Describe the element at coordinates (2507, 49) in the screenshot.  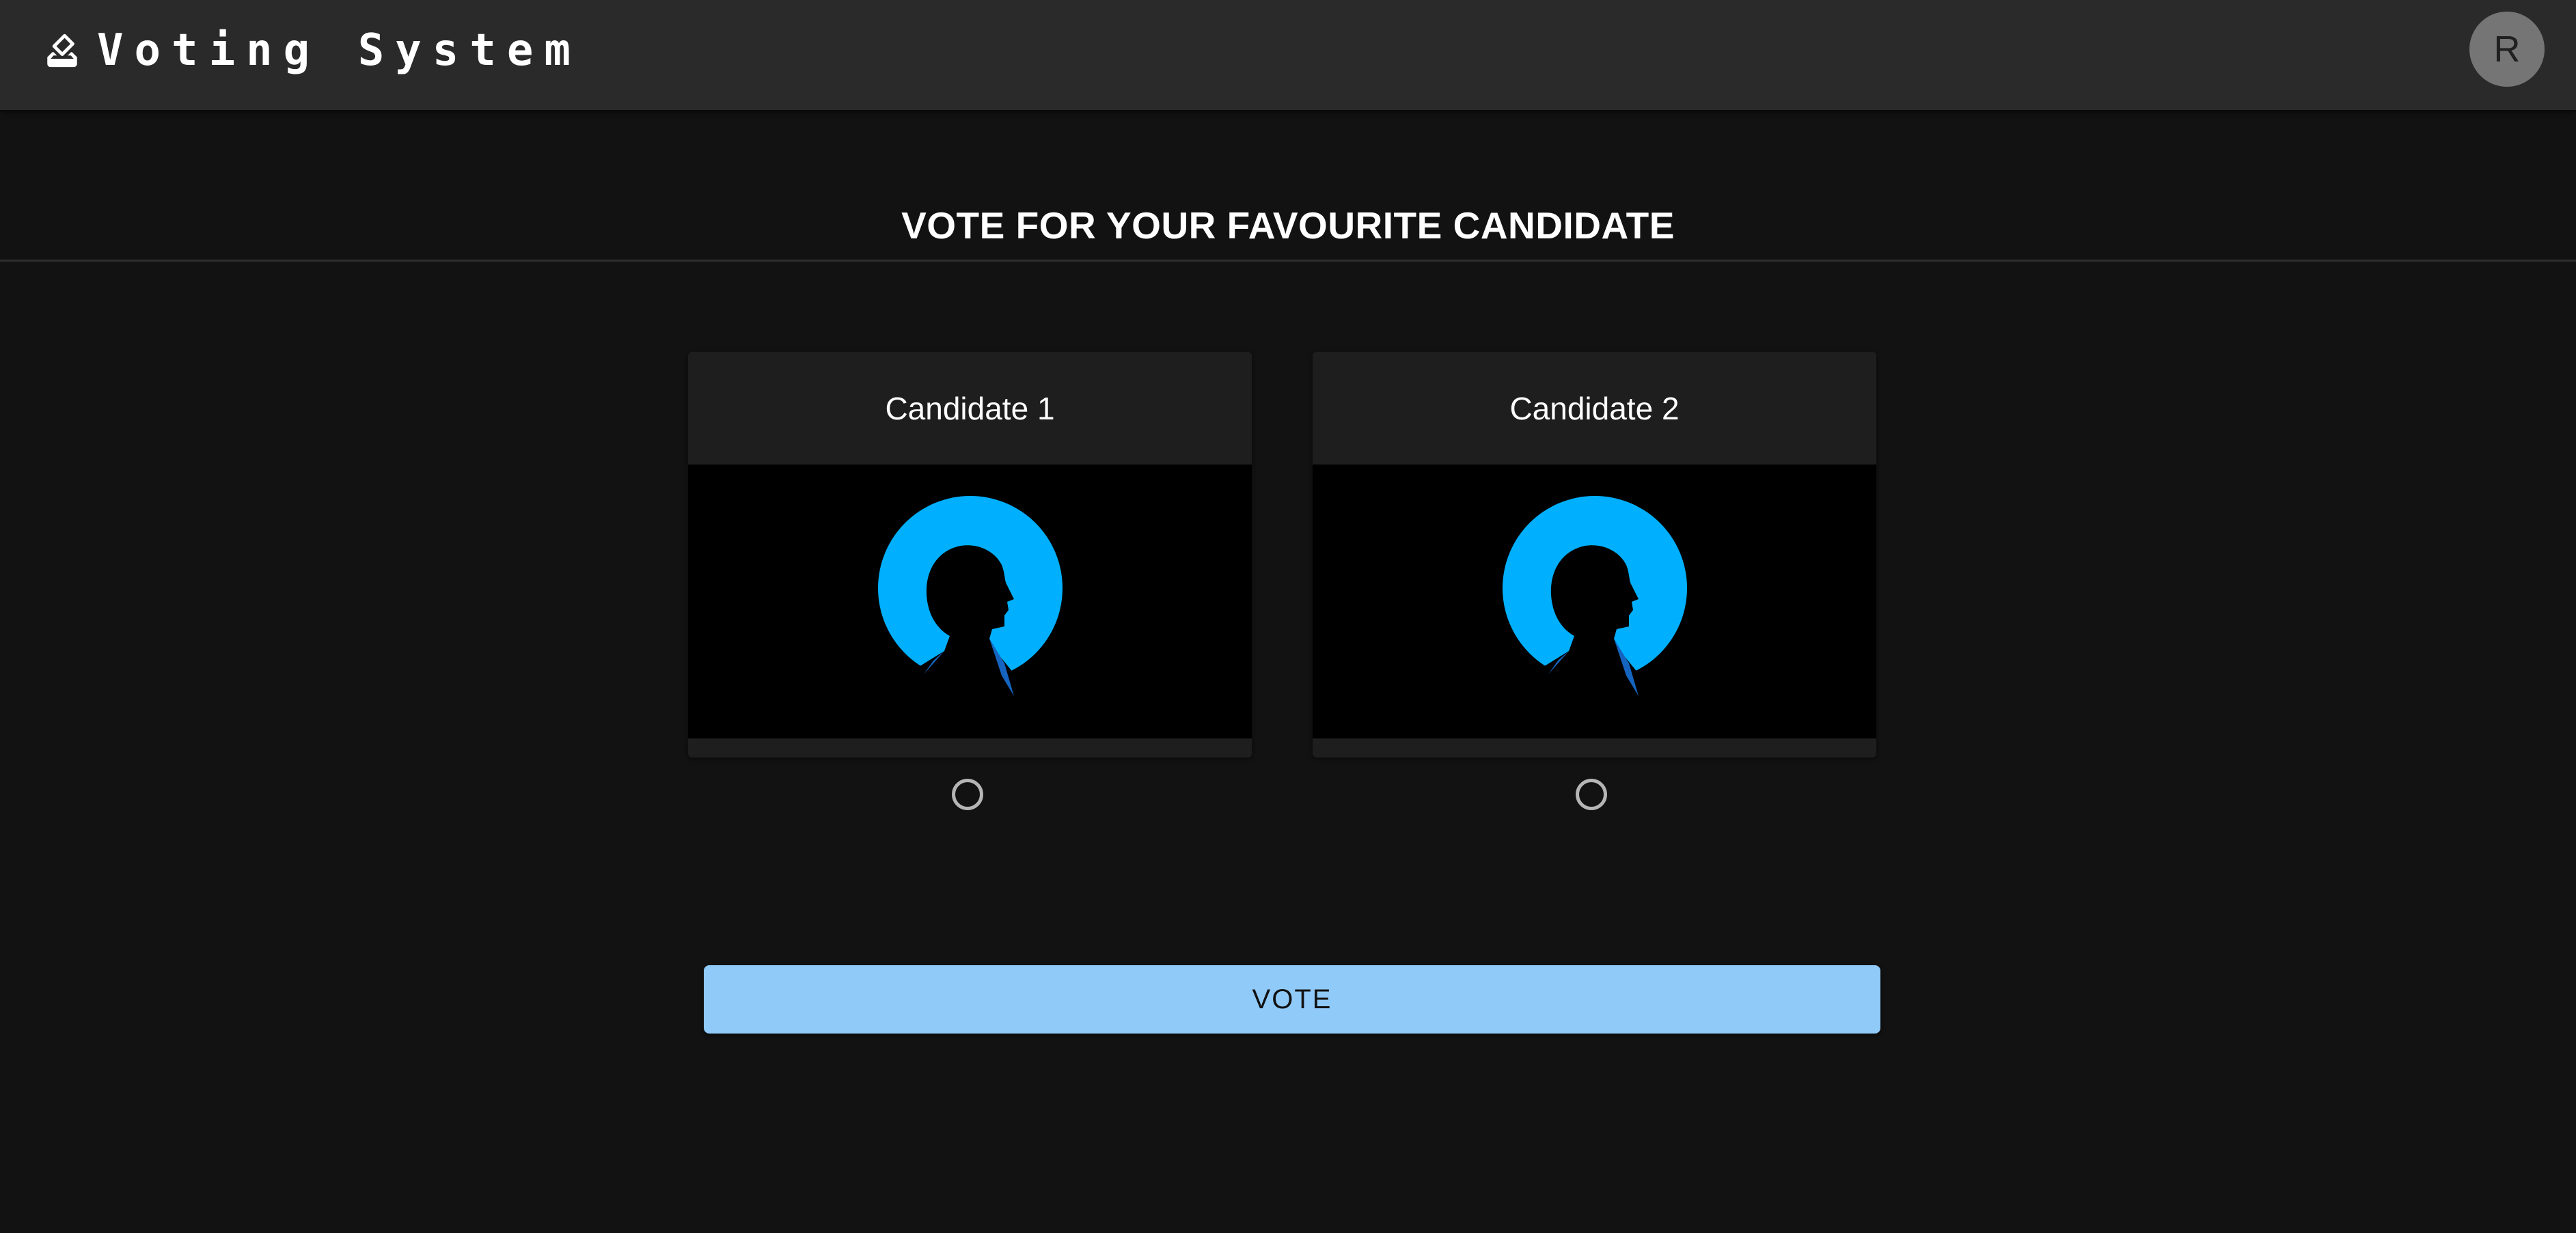
I see `user-avatar: R` at that location.